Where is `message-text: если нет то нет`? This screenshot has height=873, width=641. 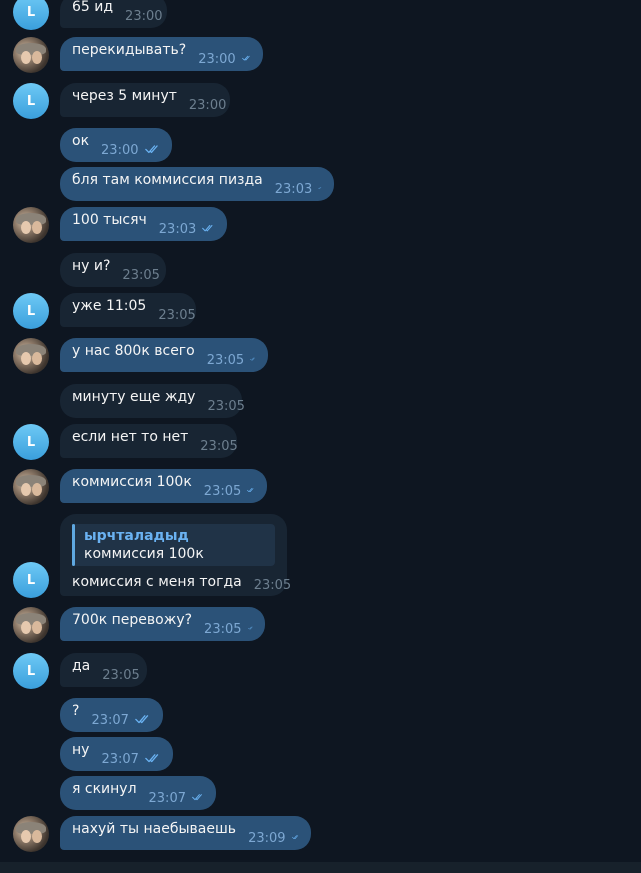
message-text: если нет то нет is located at coordinates (130, 437).